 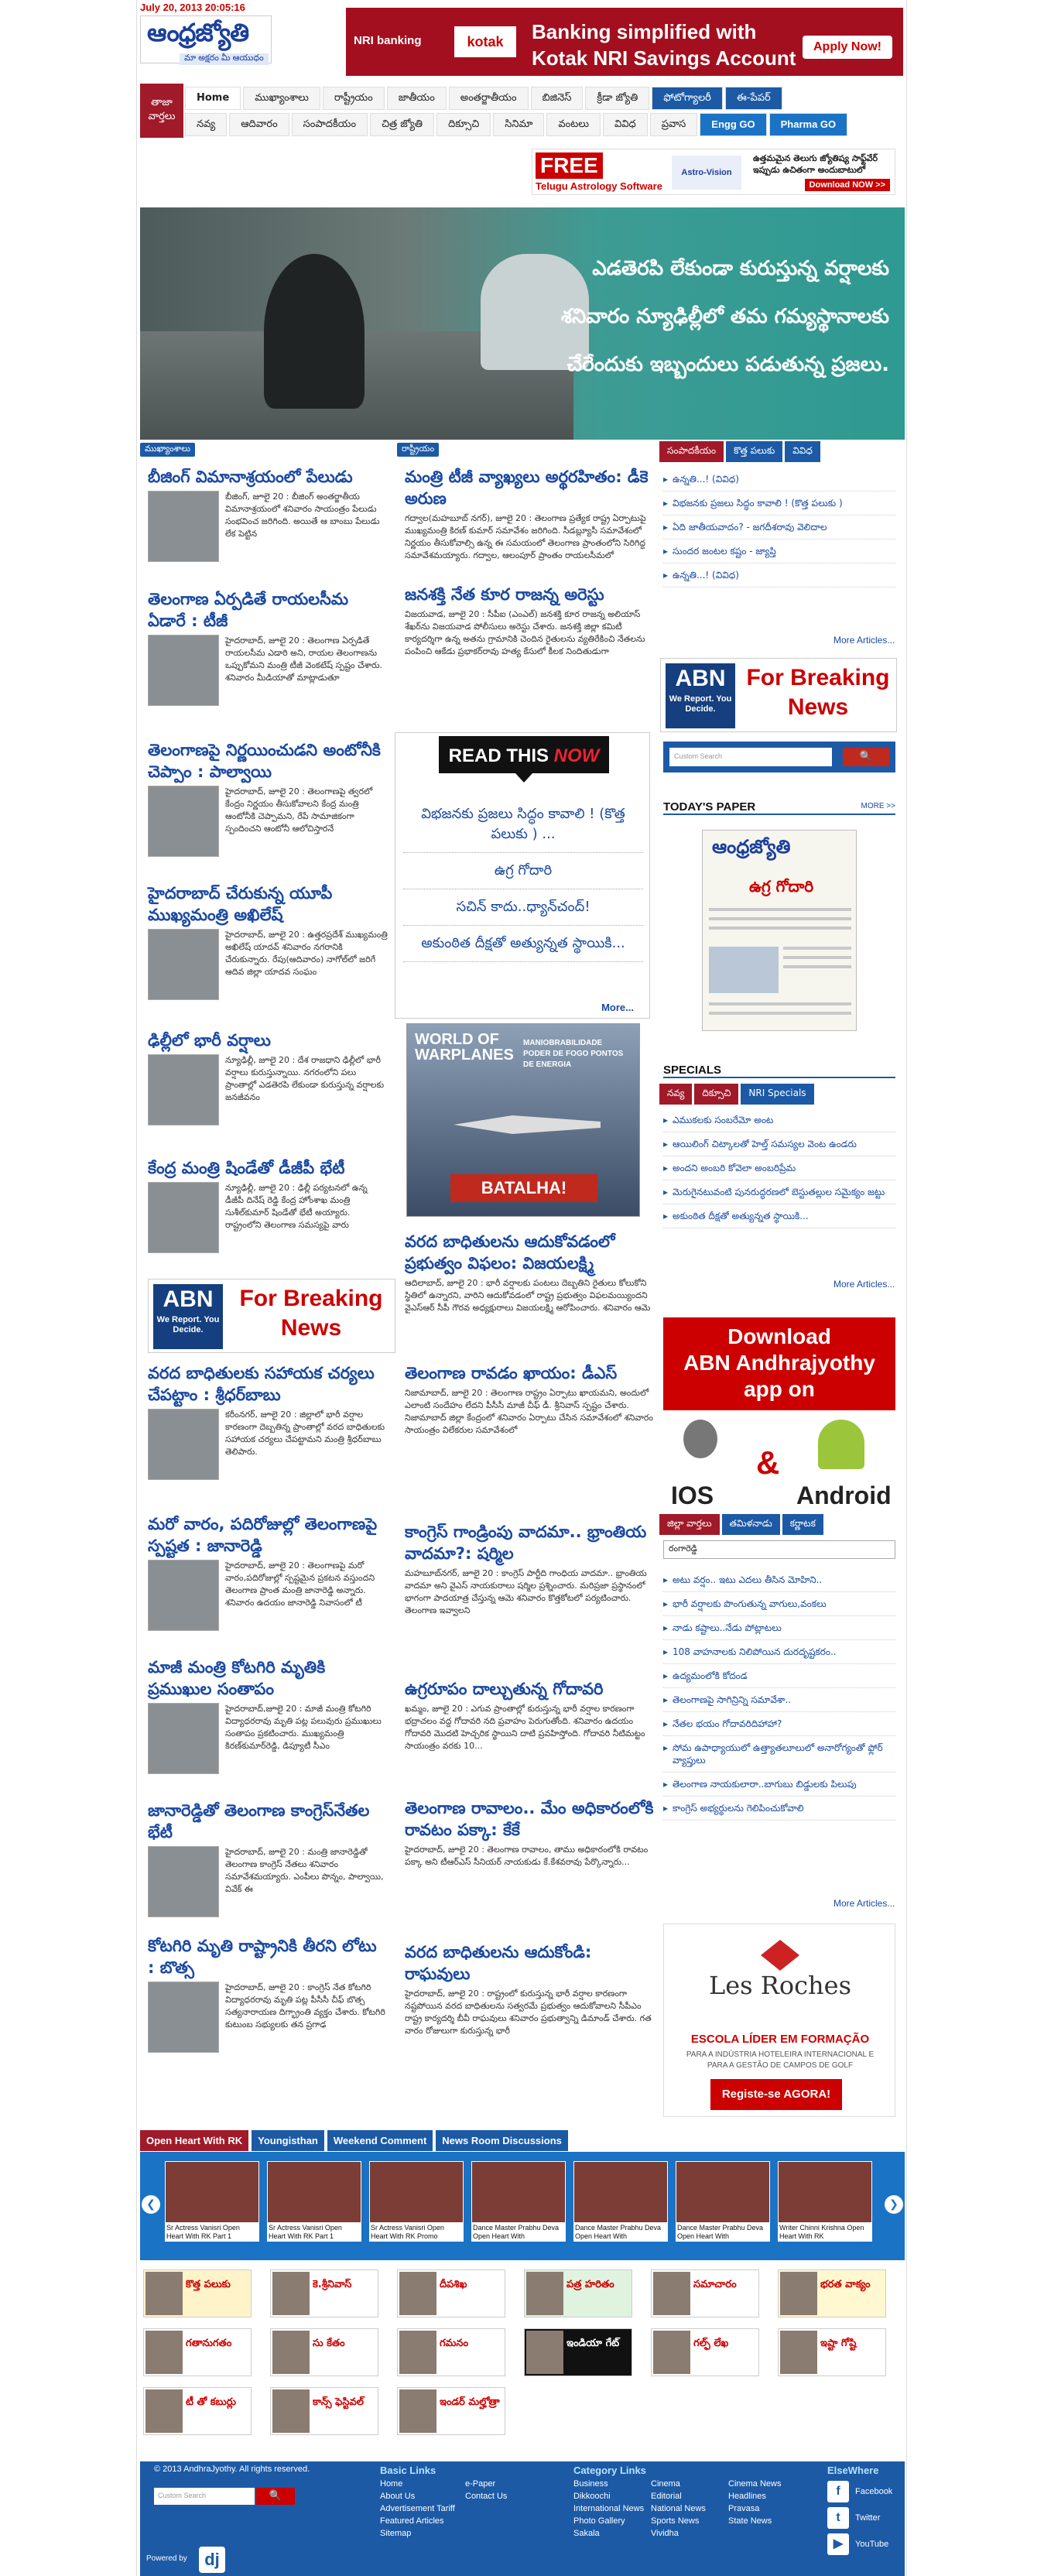 What do you see at coordinates (779, 1168) in the screenshot?
I see `list-item: అందని అంబరి కోవెలా అంబరిప్రేమ` at bounding box center [779, 1168].